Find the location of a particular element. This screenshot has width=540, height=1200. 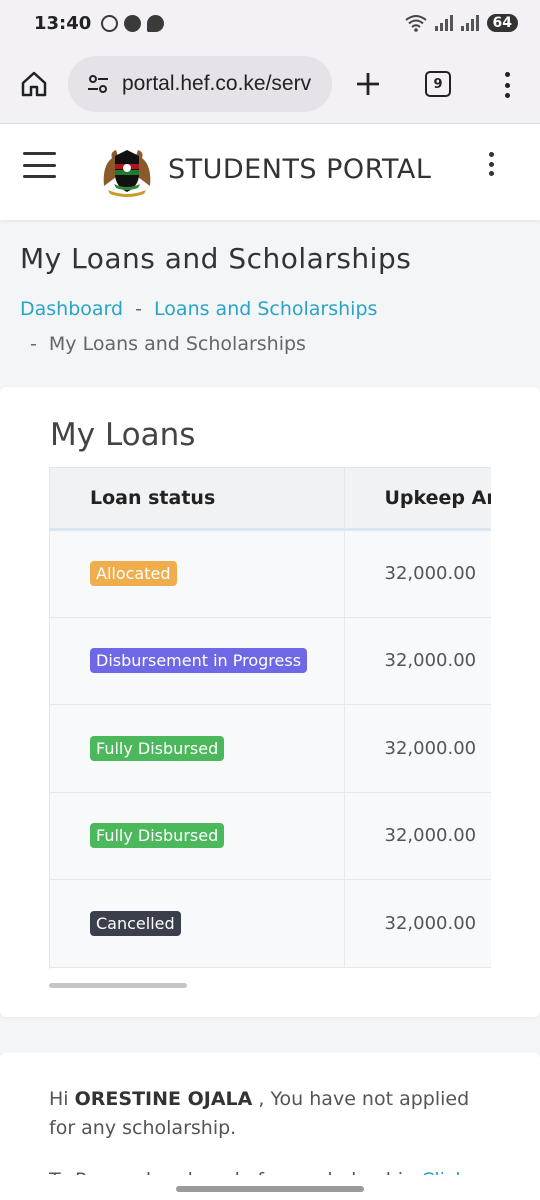

new-tab-icon is located at coordinates (368, 84).